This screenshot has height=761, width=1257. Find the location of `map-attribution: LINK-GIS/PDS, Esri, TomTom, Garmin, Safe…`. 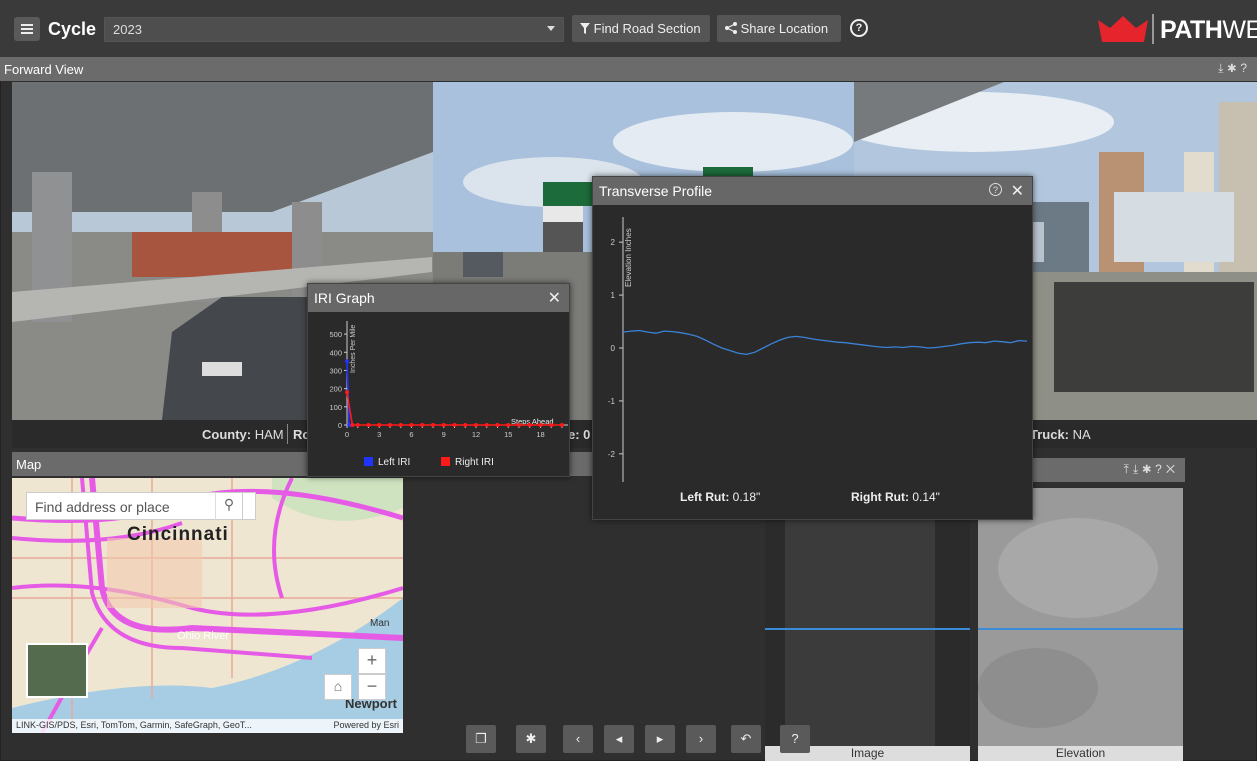

map-attribution: LINK-GIS/PDS, Esri, TomTom, Garmin, Safe… is located at coordinates (207, 726).